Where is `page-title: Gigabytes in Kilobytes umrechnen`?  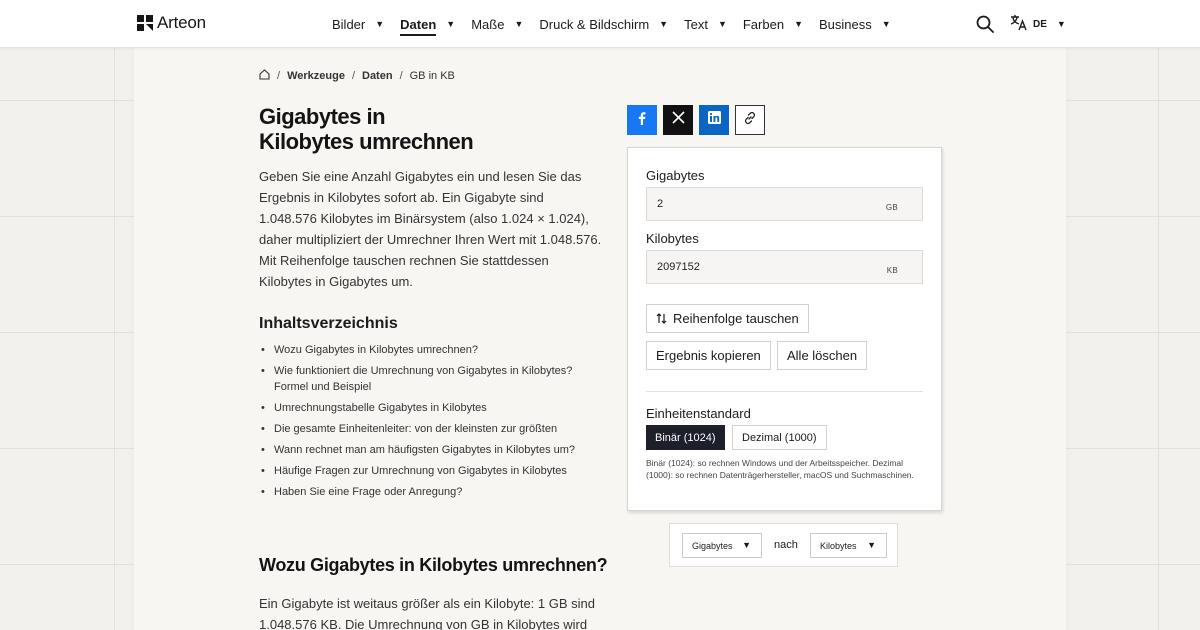
page-title: Gigabytes in Kilobytes umrechnen is located at coordinates (409, 129).